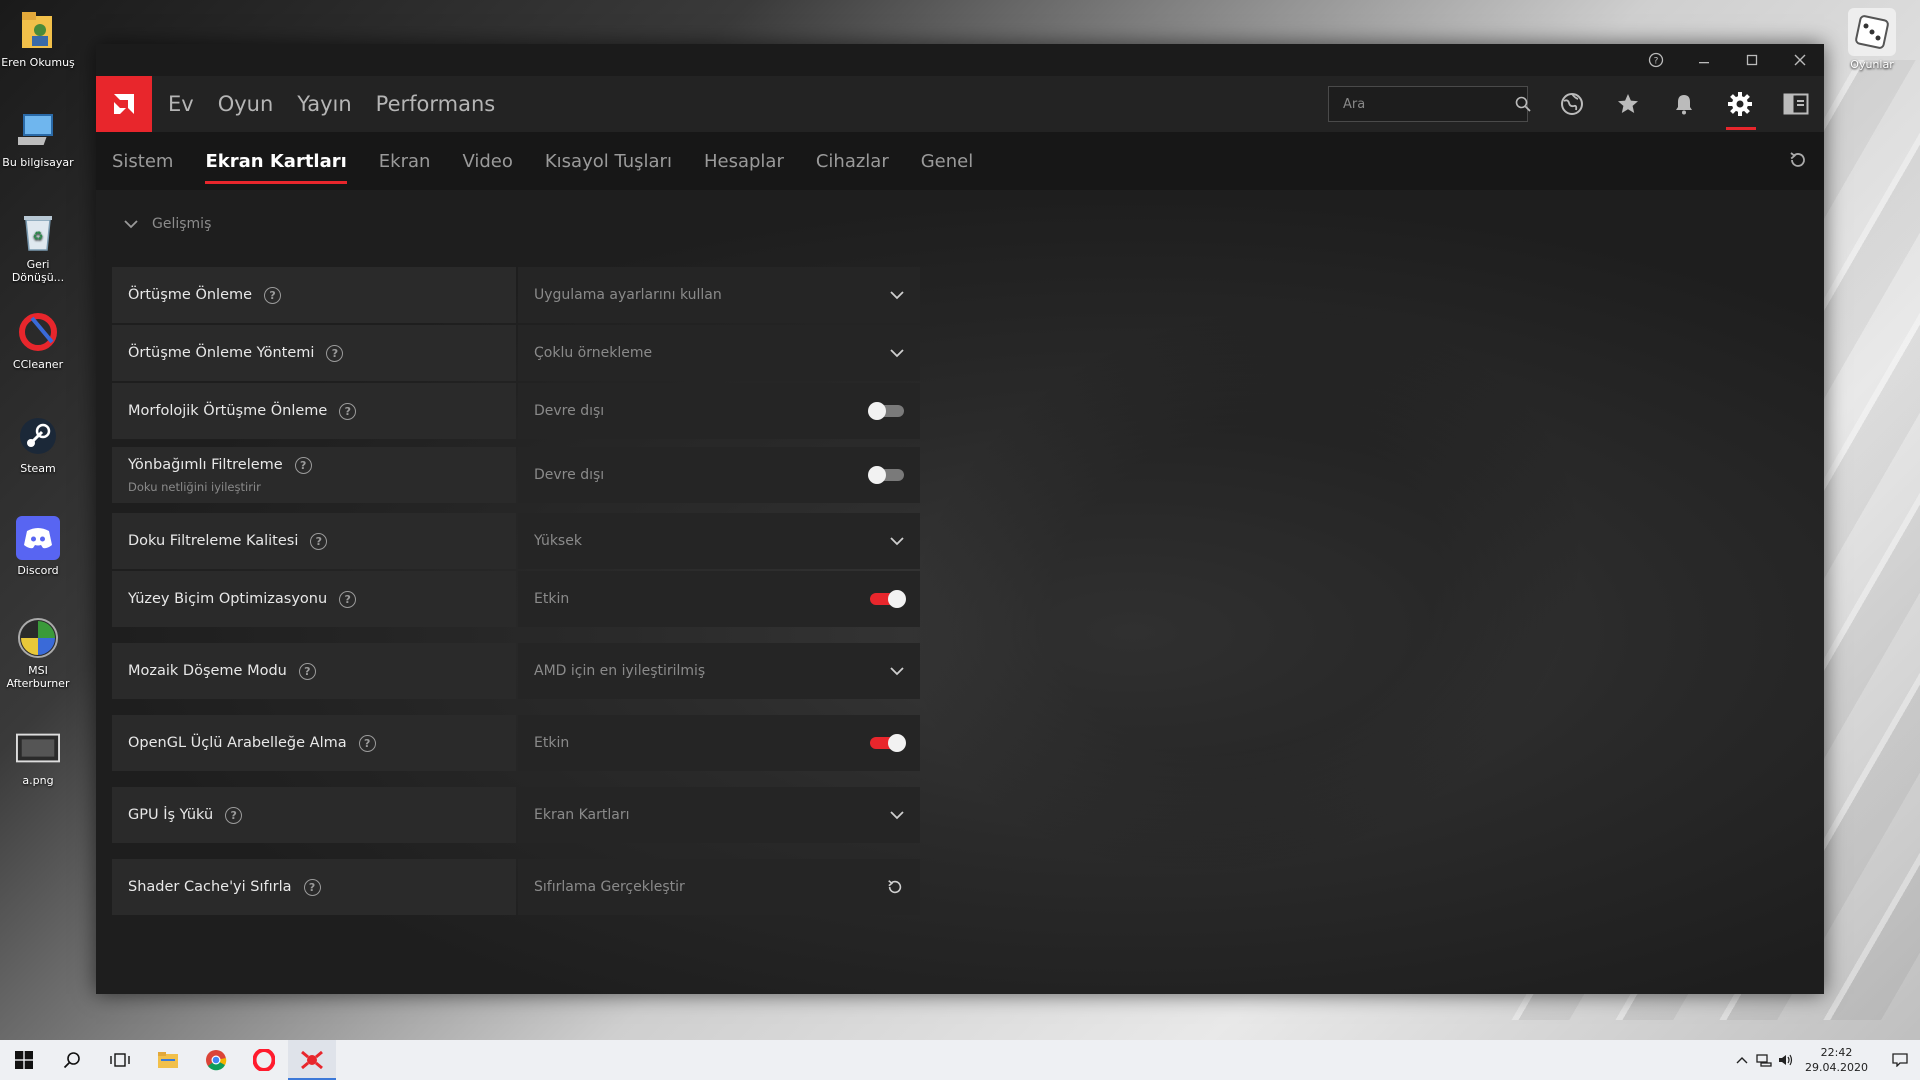  I want to click on tab-graphics: Ekran Kartları, so click(276, 161).